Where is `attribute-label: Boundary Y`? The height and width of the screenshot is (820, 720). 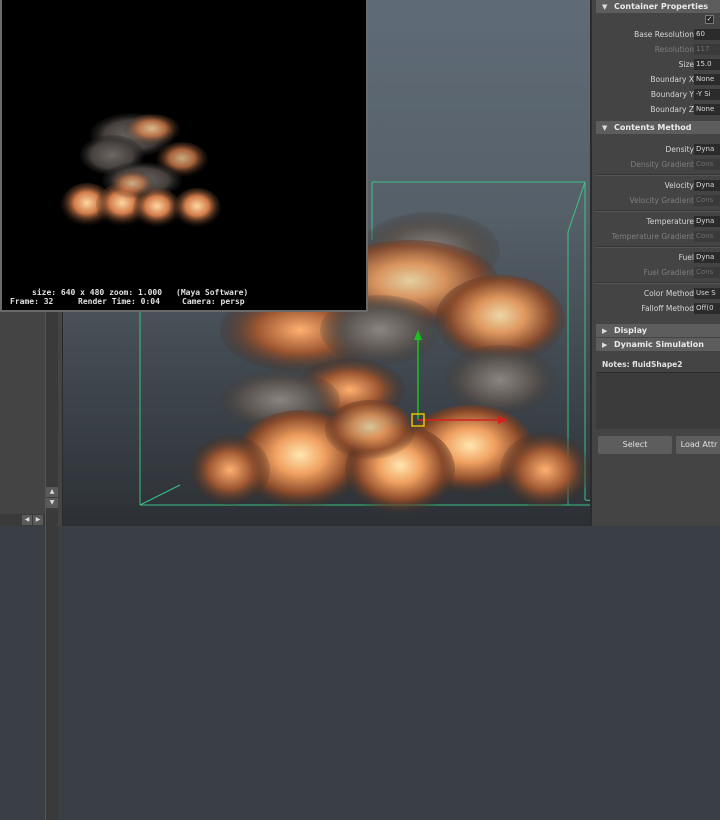
attribute-label: Boundary Y is located at coordinates (672, 94).